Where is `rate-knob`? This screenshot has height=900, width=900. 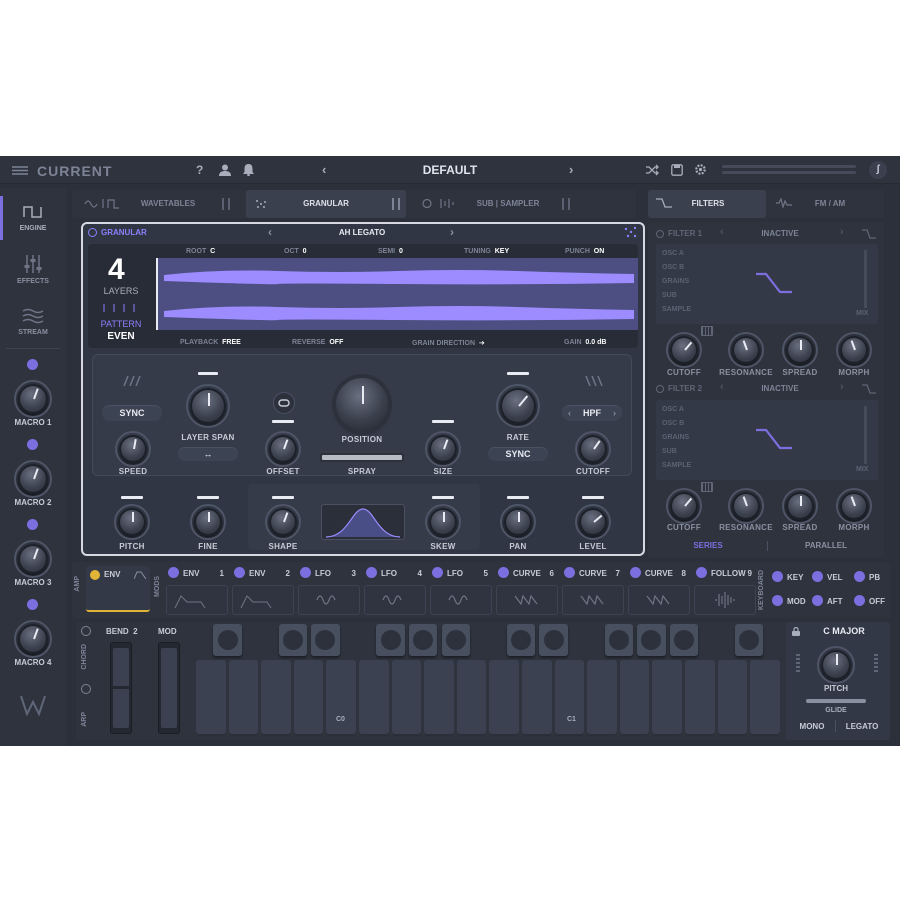
rate-knob is located at coordinates (518, 406).